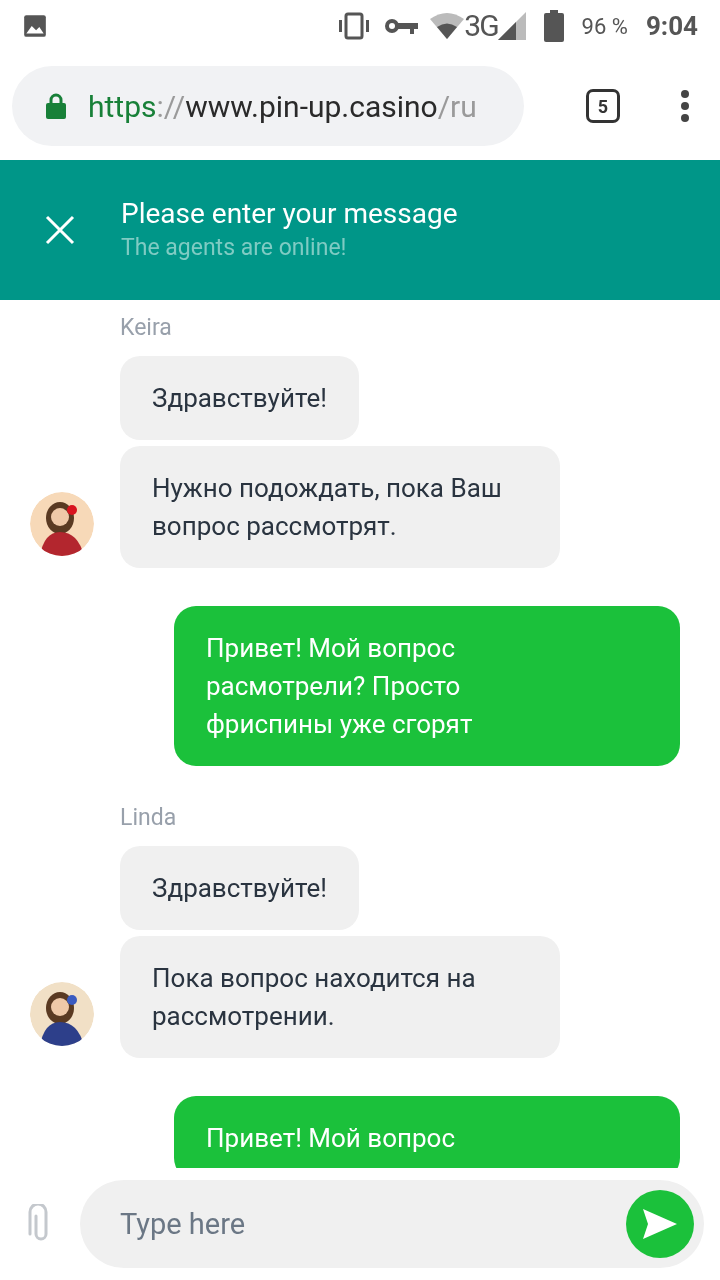  Describe the element at coordinates (511, 26) in the screenshot. I see `signal-icon` at that location.